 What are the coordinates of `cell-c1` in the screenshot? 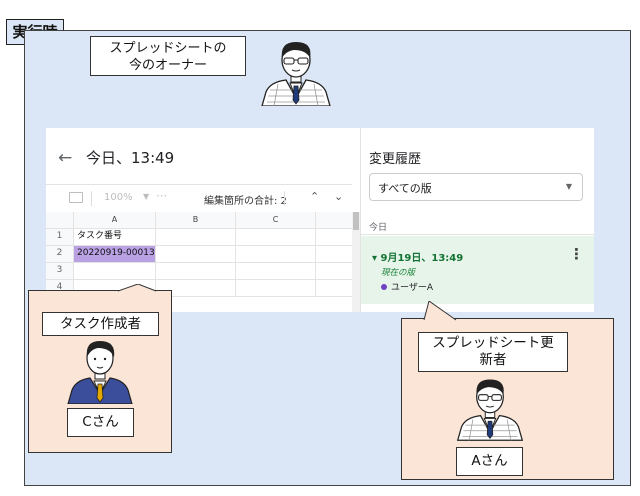 It's located at (276, 237).